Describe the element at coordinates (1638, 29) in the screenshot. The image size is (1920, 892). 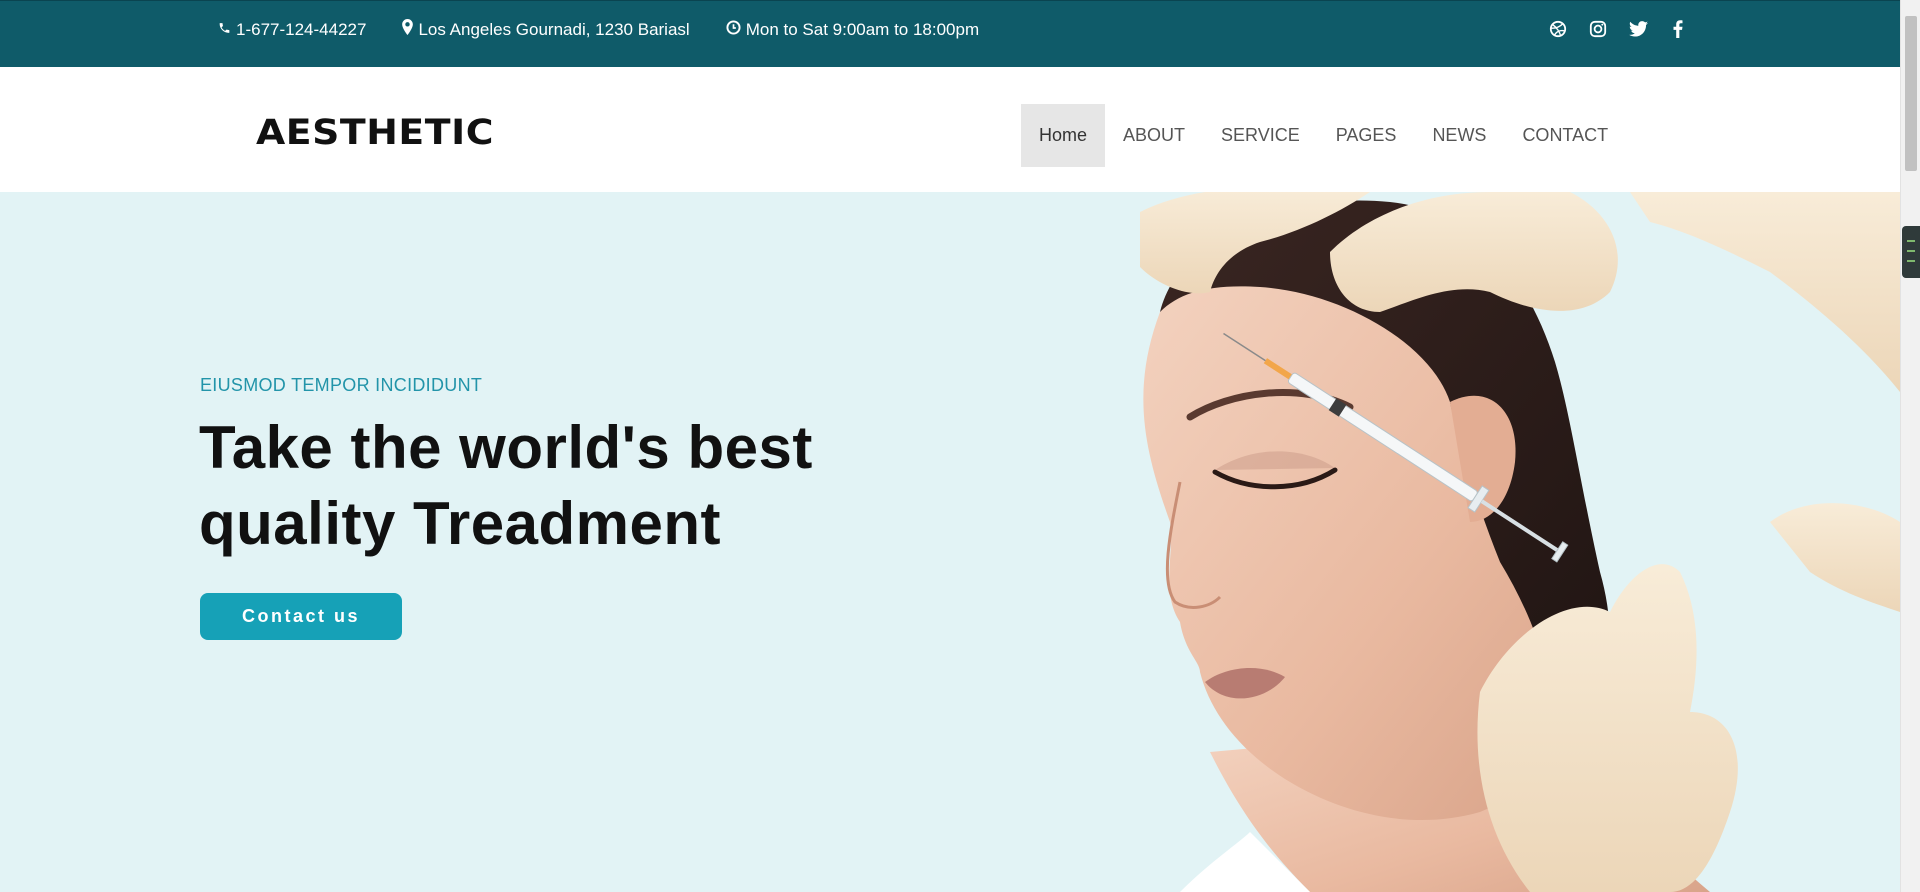
I see `twitter-icon` at that location.